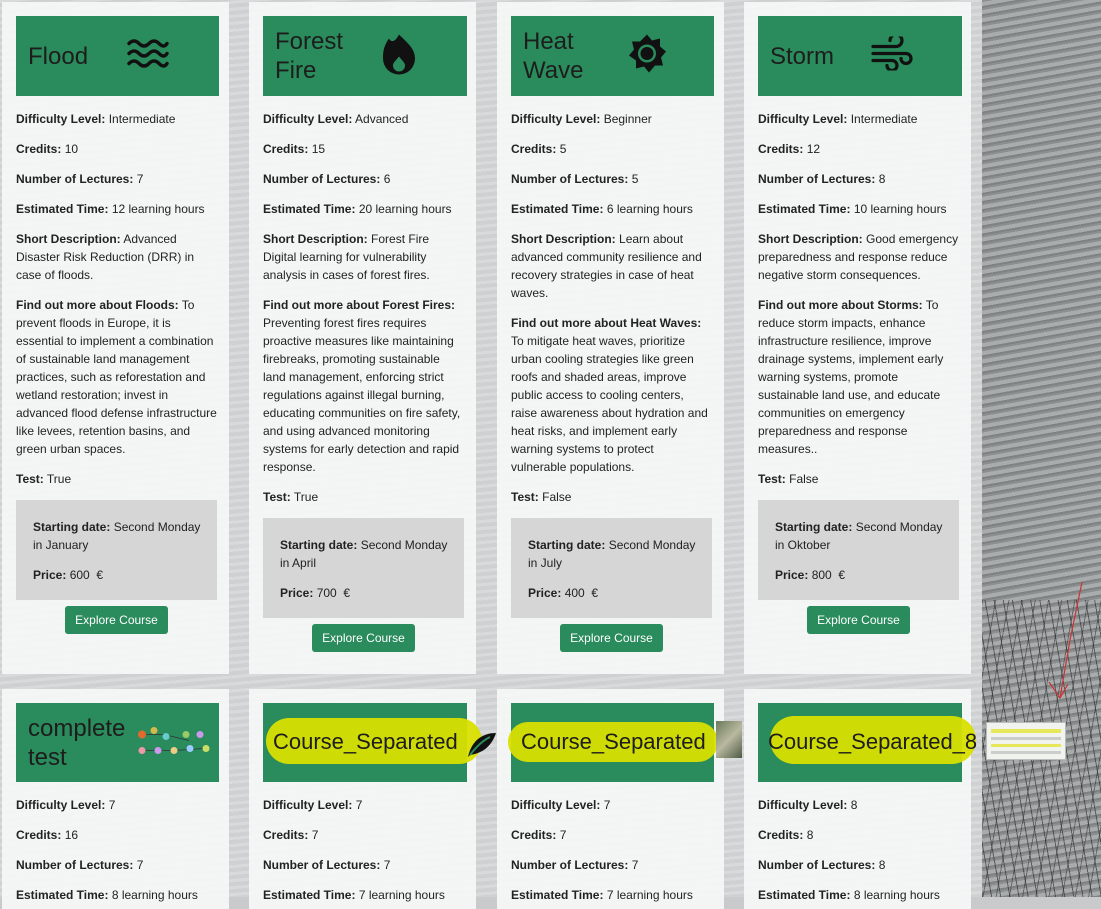 The height and width of the screenshot is (909, 1101). Describe the element at coordinates (142, 119) in the screenshot. I see `difficulty-value: Intermediate` at that location.